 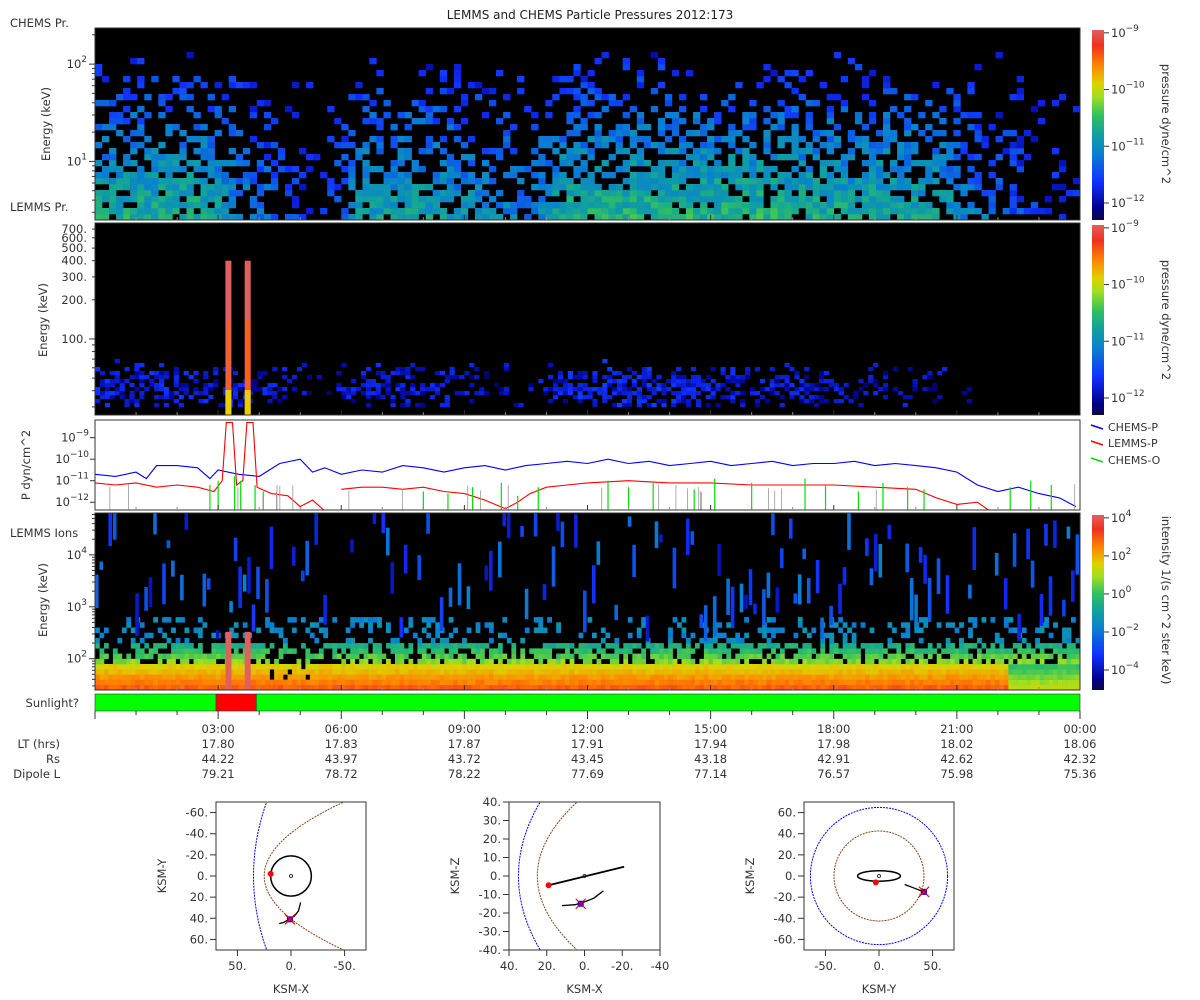 I want to click on panel-label-lemms-ions: LEMMS Ions, so click(x=44, y=533).